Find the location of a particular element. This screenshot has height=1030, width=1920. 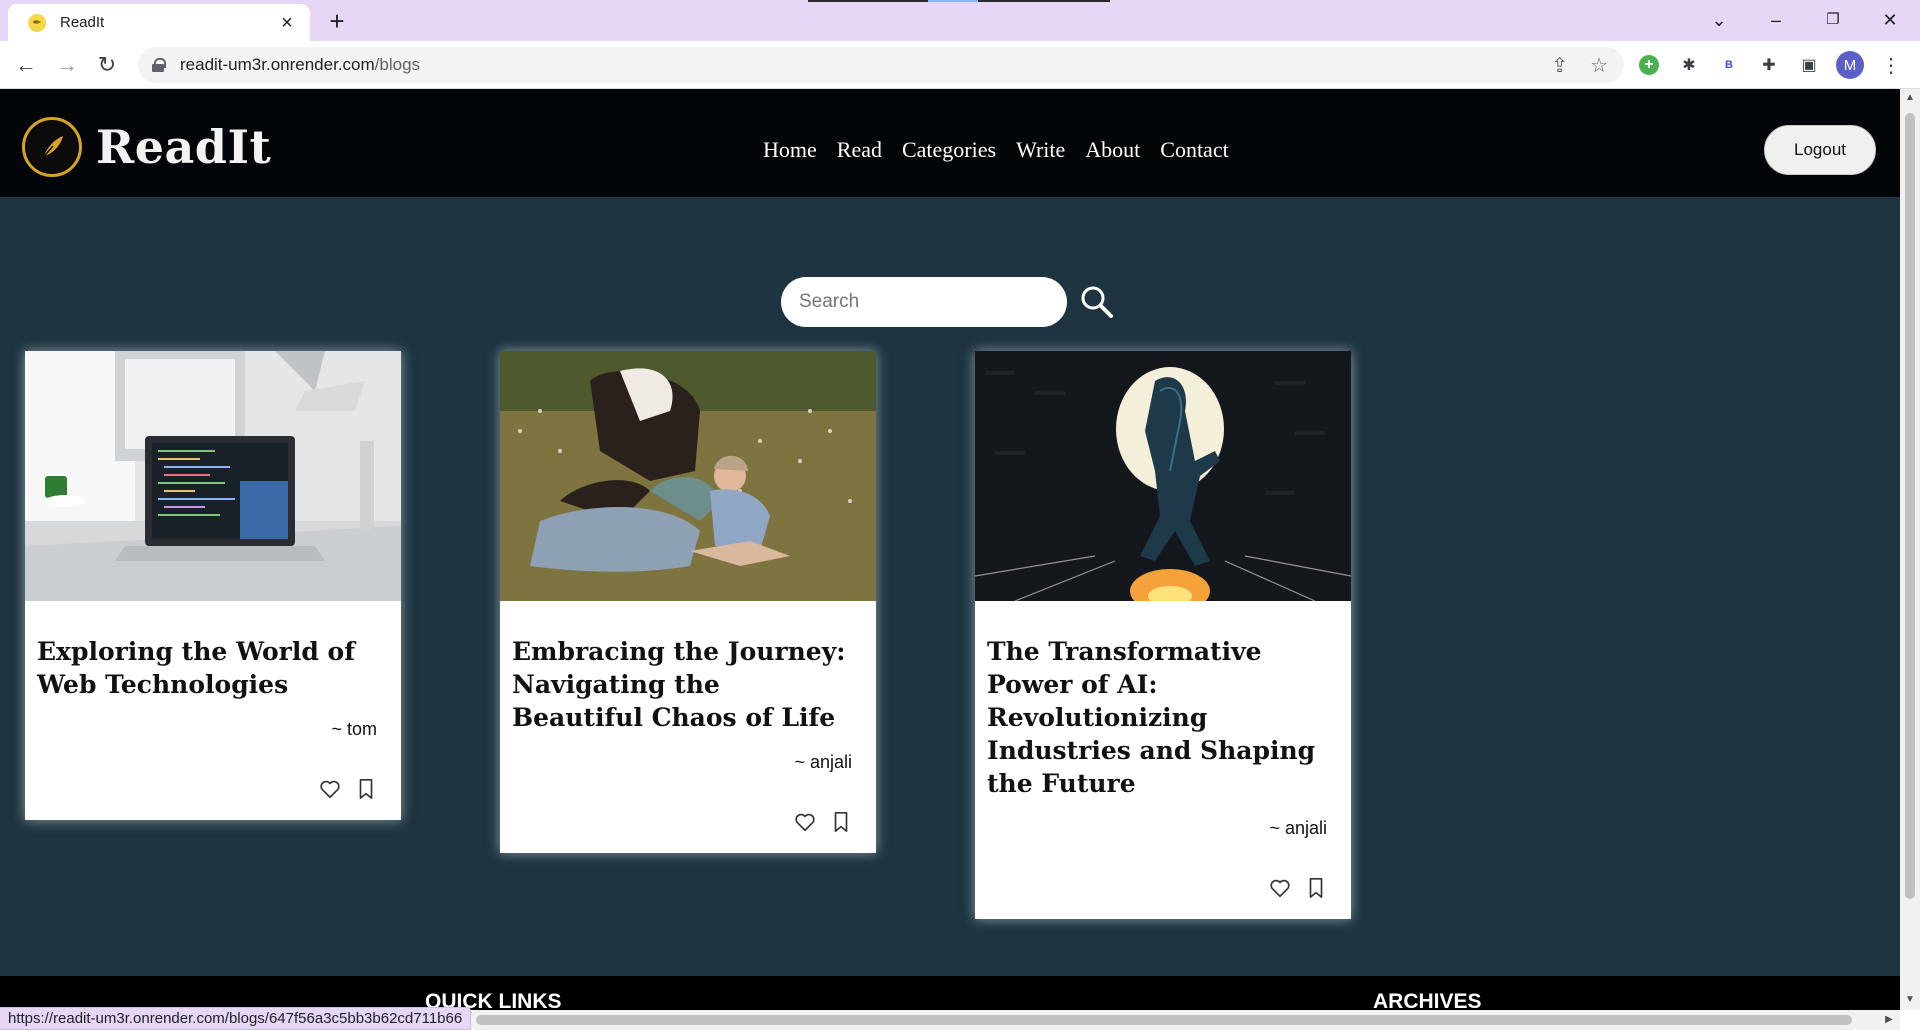

search-input is located at coordinates (924, 302).